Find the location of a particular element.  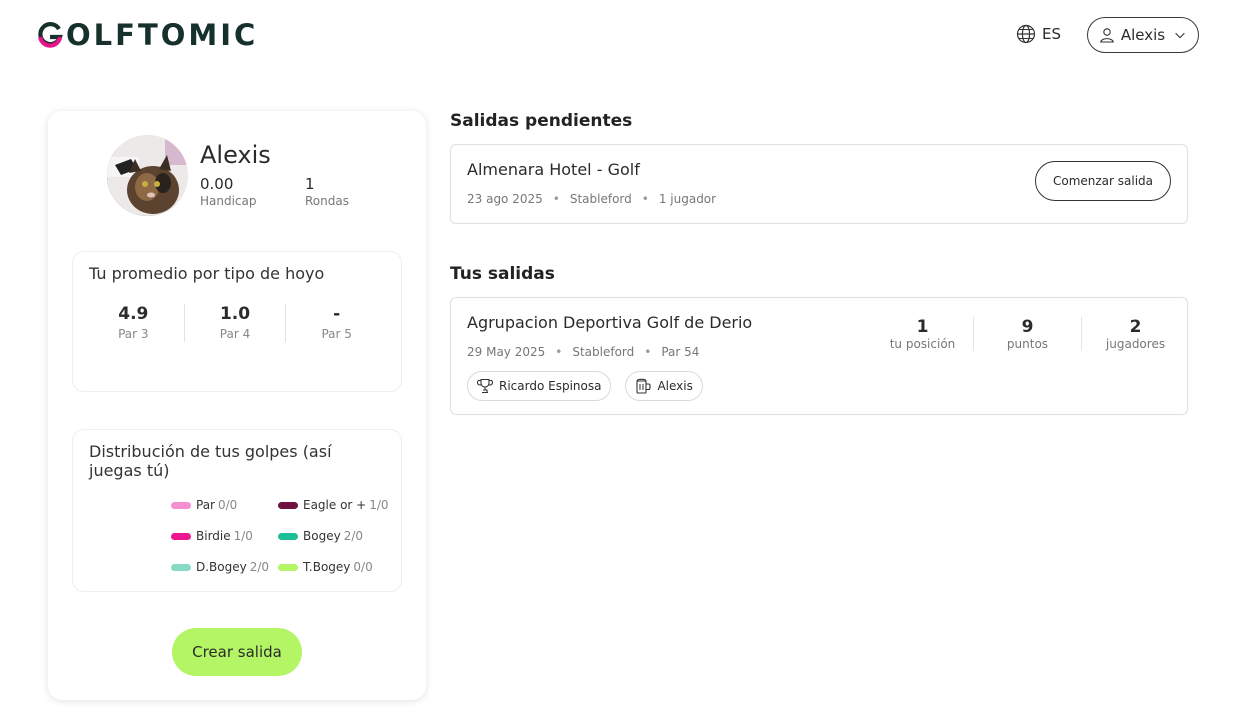

legend-item-triple-bogey: T.Bogey 0/0 is located at coordinates (334, 567).